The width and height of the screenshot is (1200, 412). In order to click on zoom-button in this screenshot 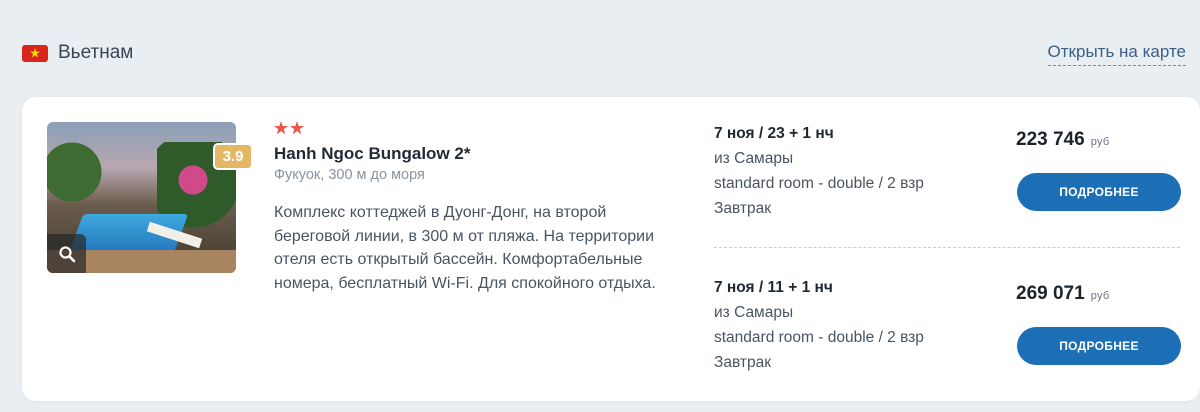, I will do `click(66, 253)`.